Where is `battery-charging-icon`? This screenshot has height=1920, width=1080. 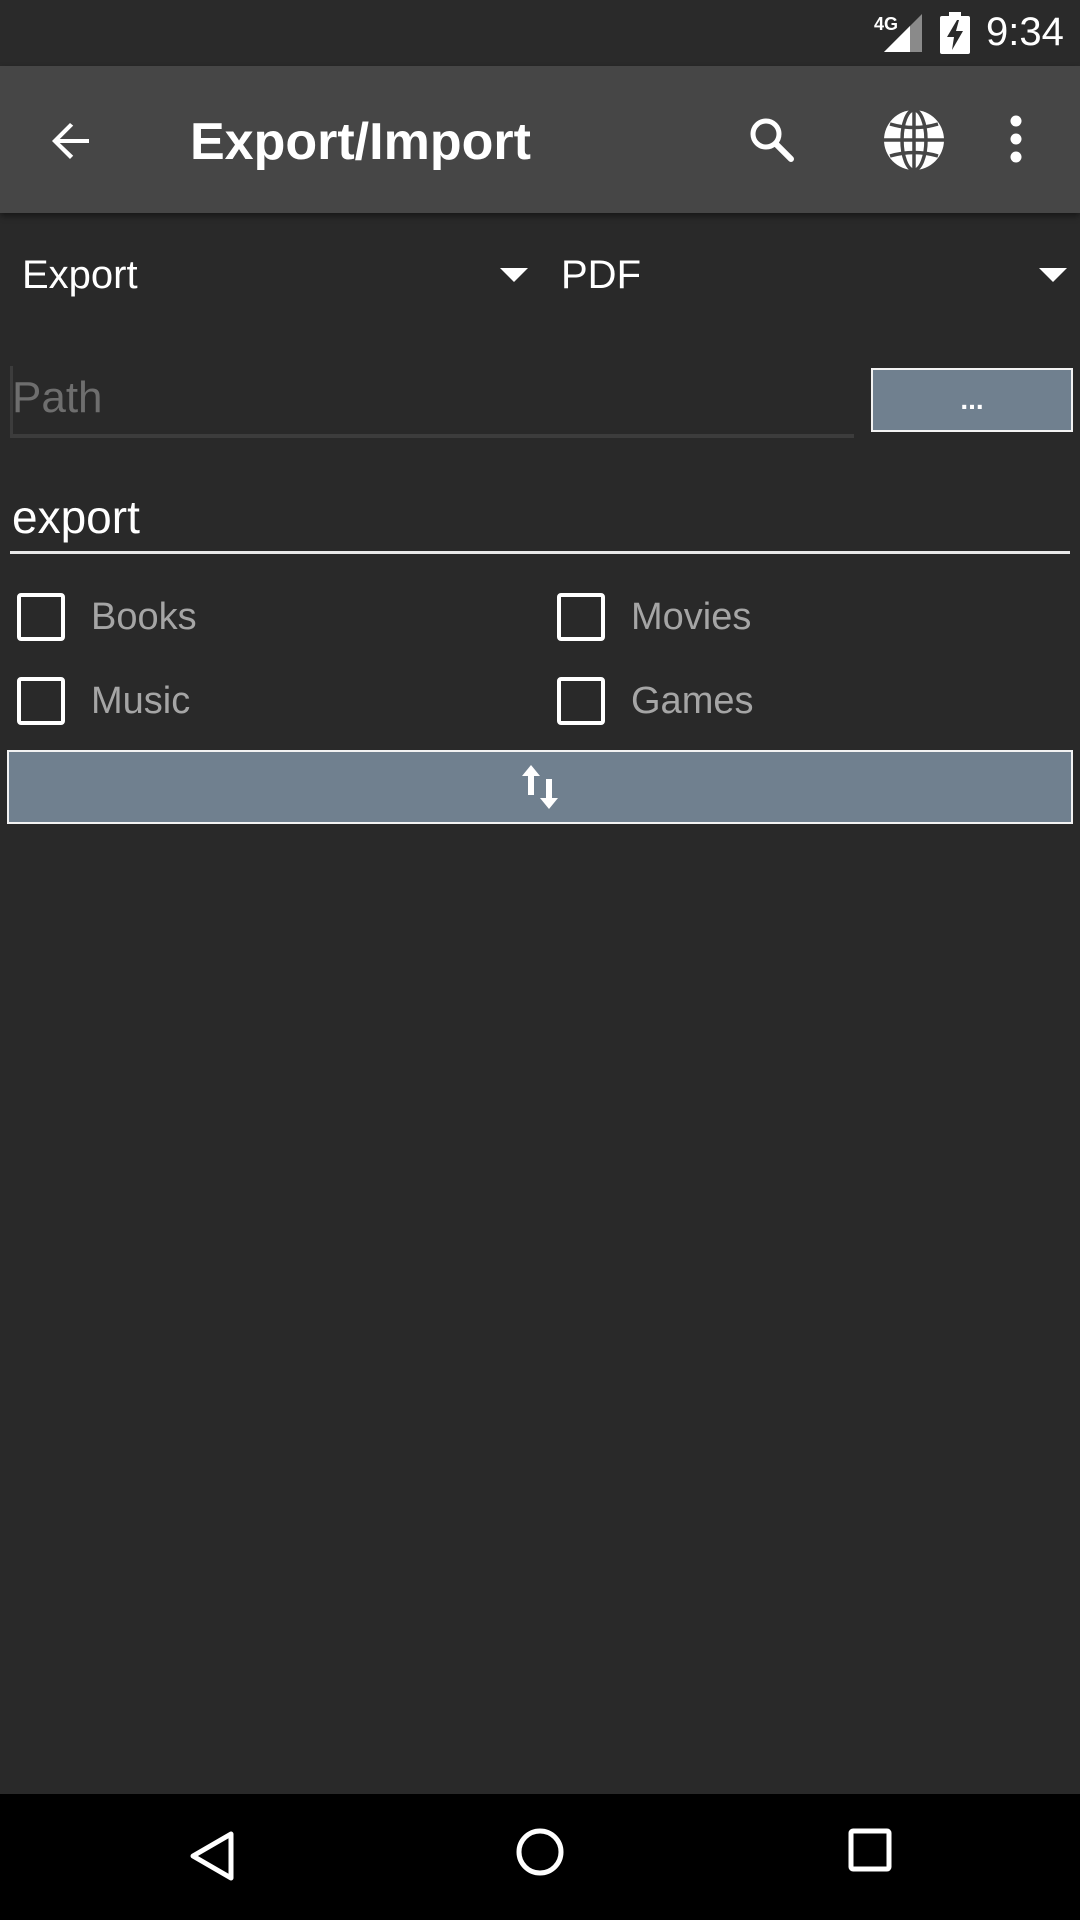
battery-charging-icon is located at coordinates (955, 33).